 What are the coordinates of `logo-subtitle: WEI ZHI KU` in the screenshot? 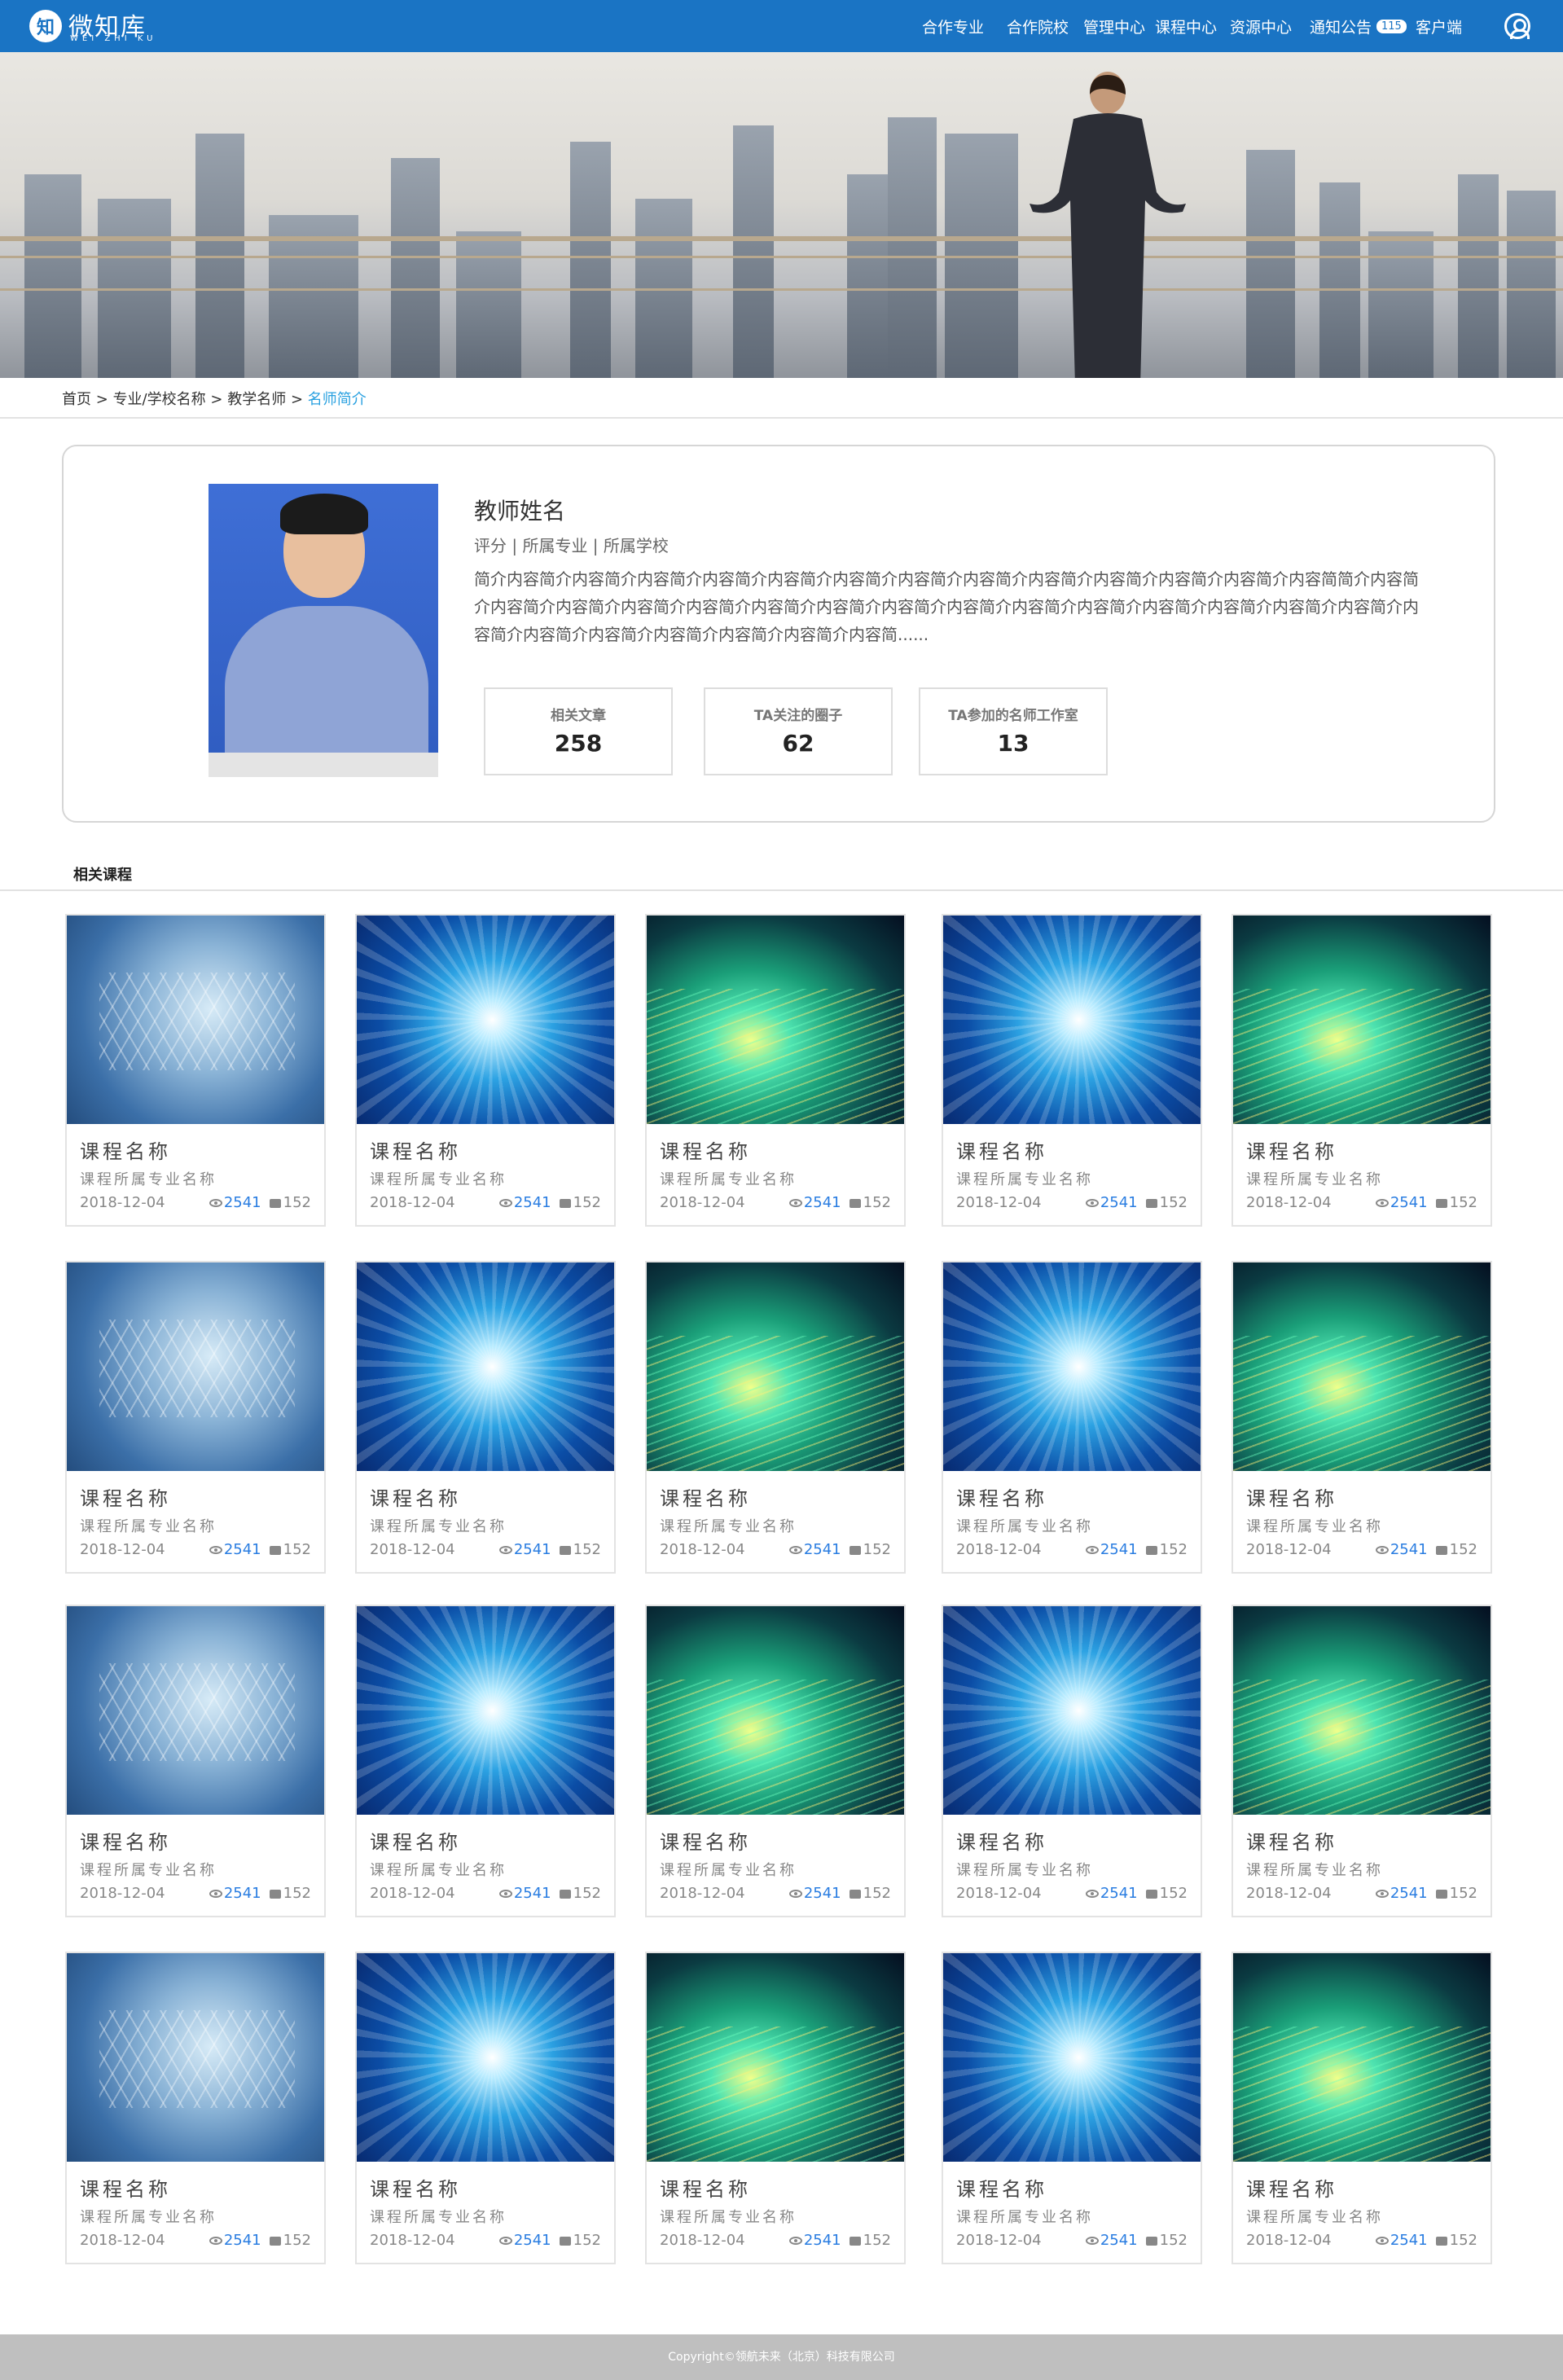 It's located at (114, 39).